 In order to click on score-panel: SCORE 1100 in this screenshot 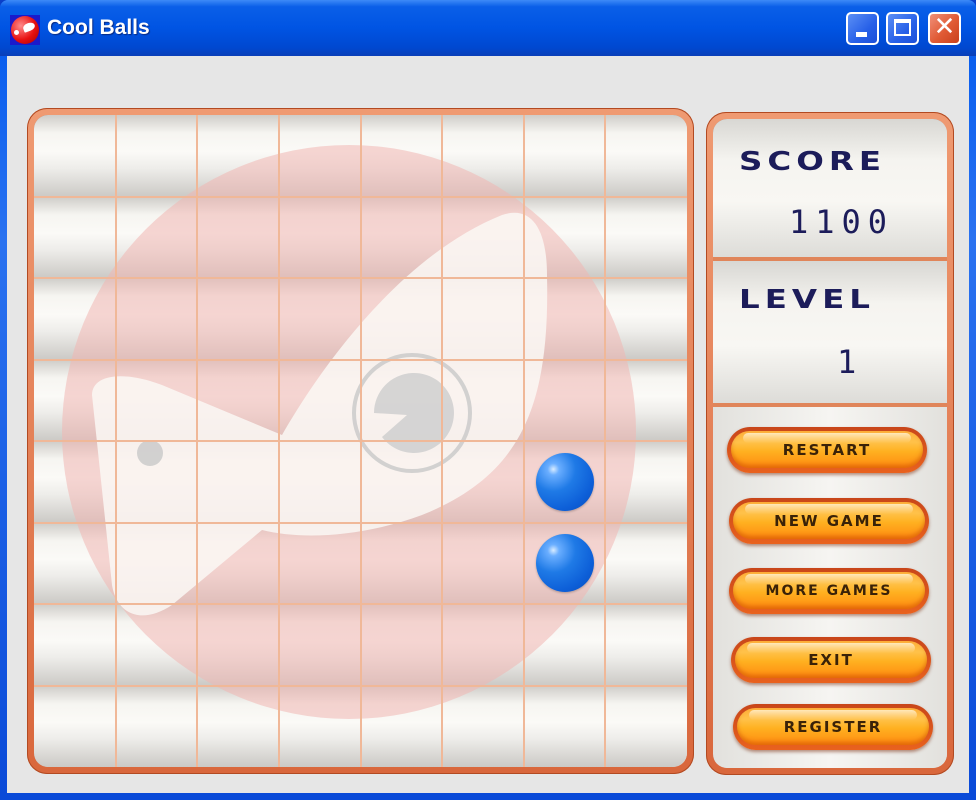, I will do `click(830, 188)`.